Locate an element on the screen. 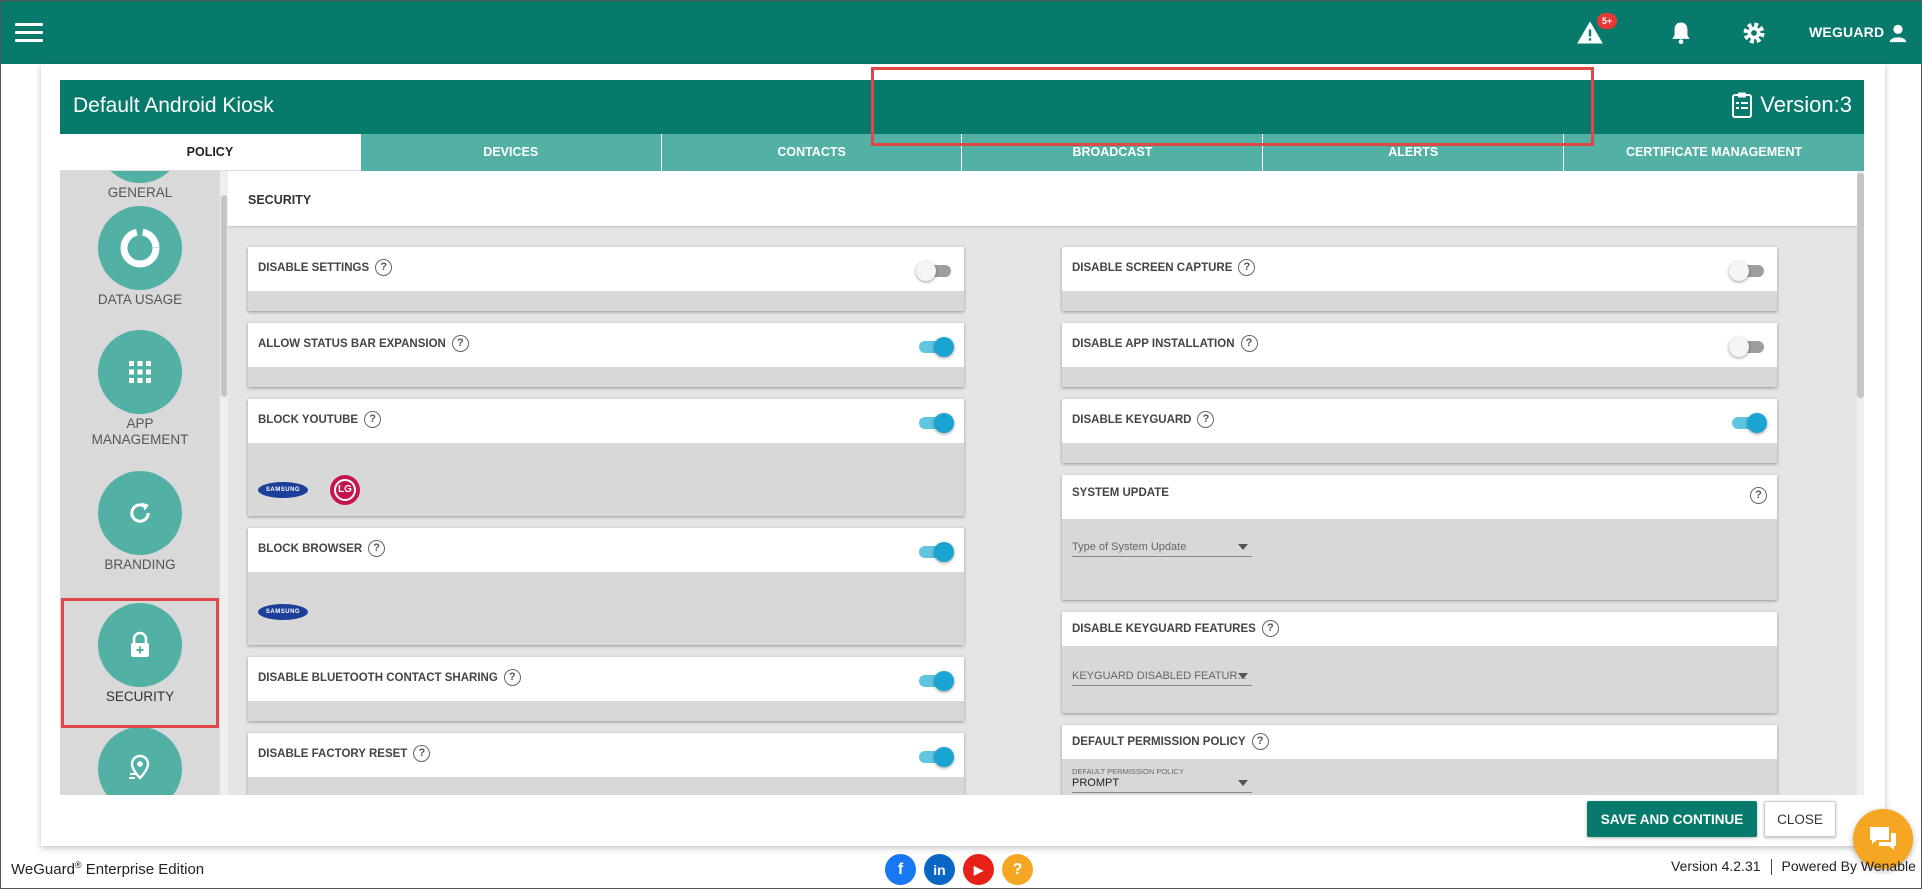 Image resolution: width=1922 pixels, height=889 pixels. policy-card-disable-keyguard: DISABLE KEYGUARD? is located at coordinates (1419, 431).